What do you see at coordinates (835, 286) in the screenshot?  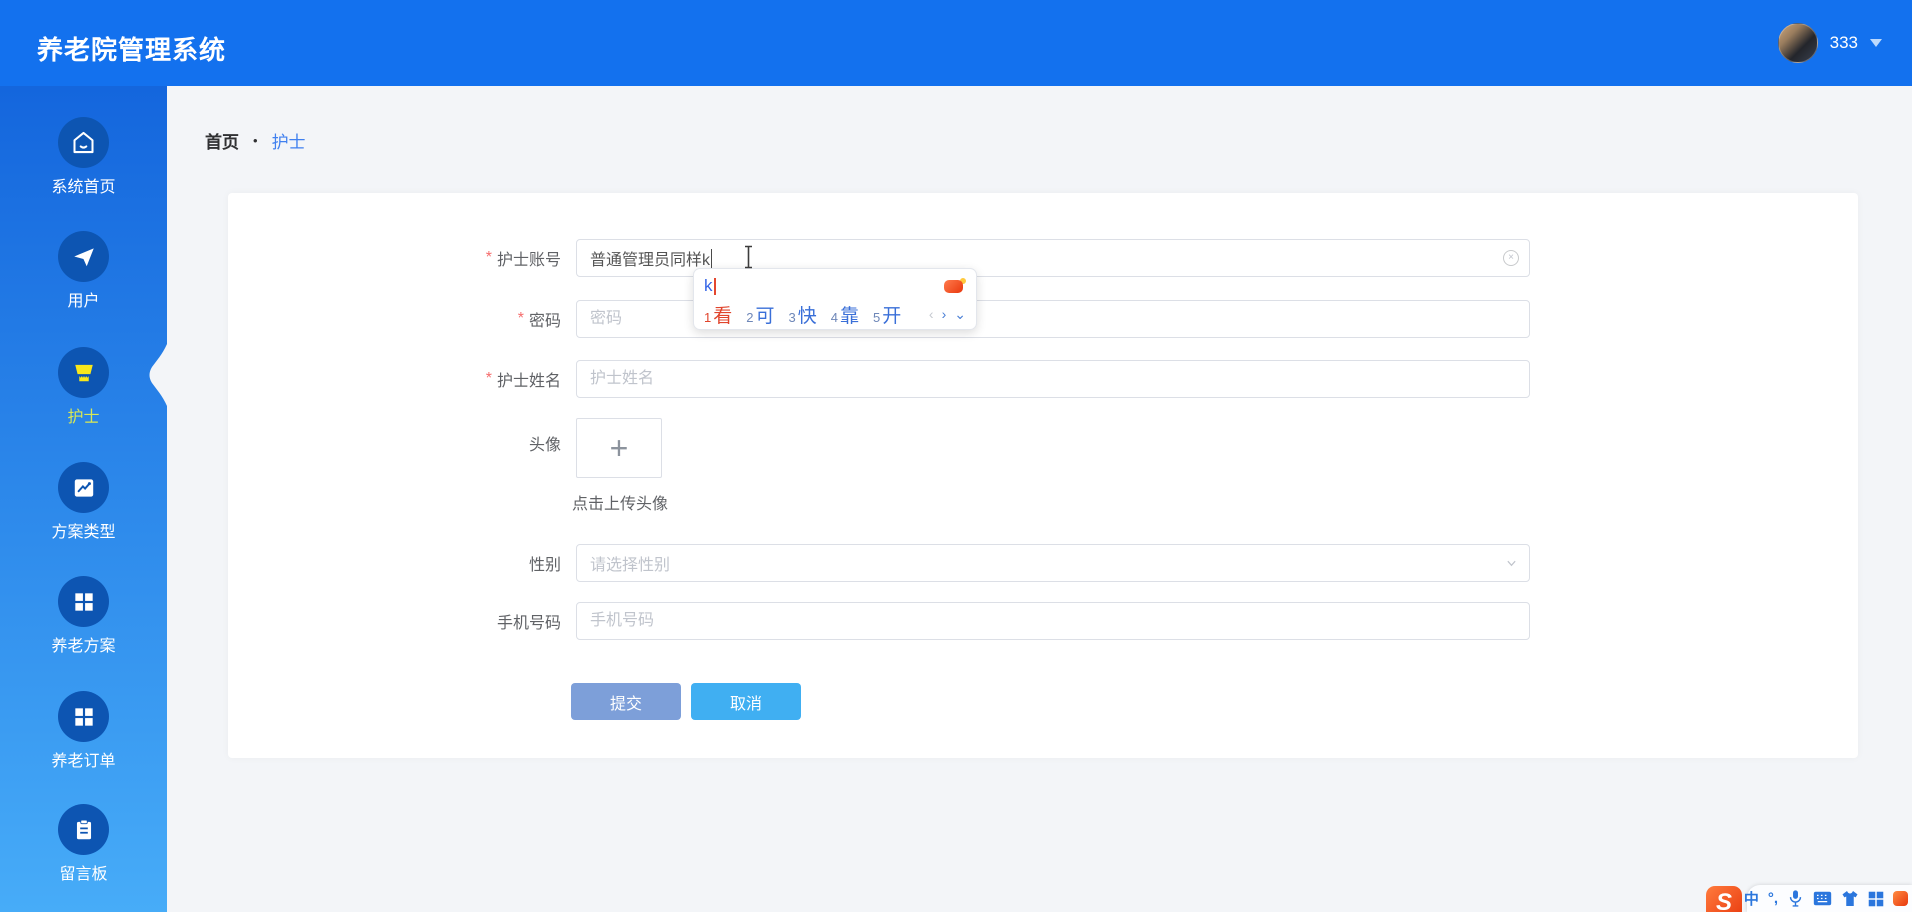 I see `ime-composition-row: k` at bounding box center [835, 286].